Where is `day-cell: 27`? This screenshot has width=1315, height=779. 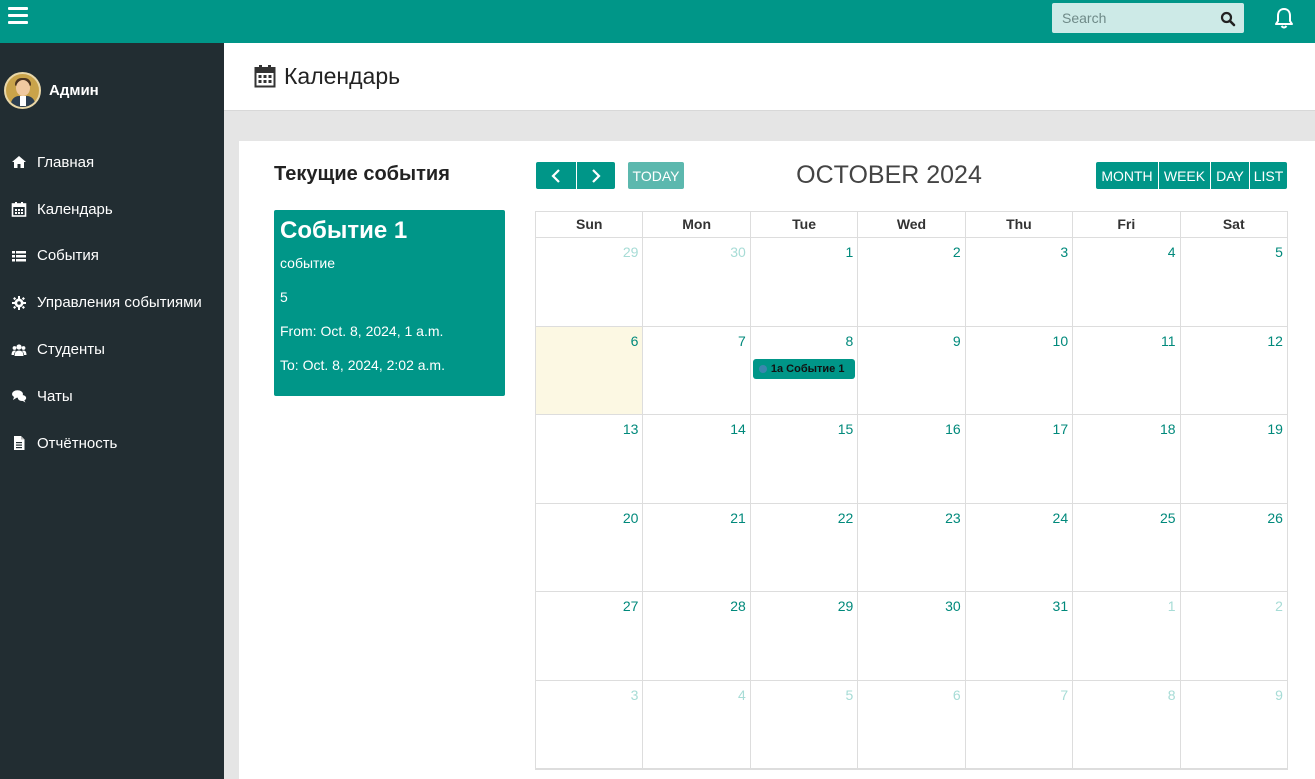
day-cell: 27 is located at coordinates (590, 636).